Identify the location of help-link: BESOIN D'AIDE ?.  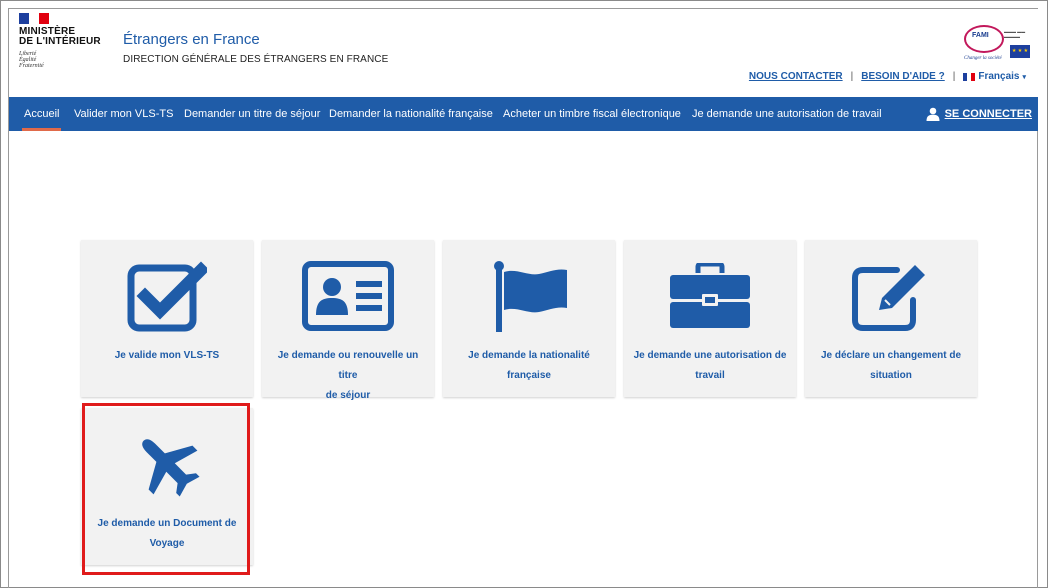
(903, 76).